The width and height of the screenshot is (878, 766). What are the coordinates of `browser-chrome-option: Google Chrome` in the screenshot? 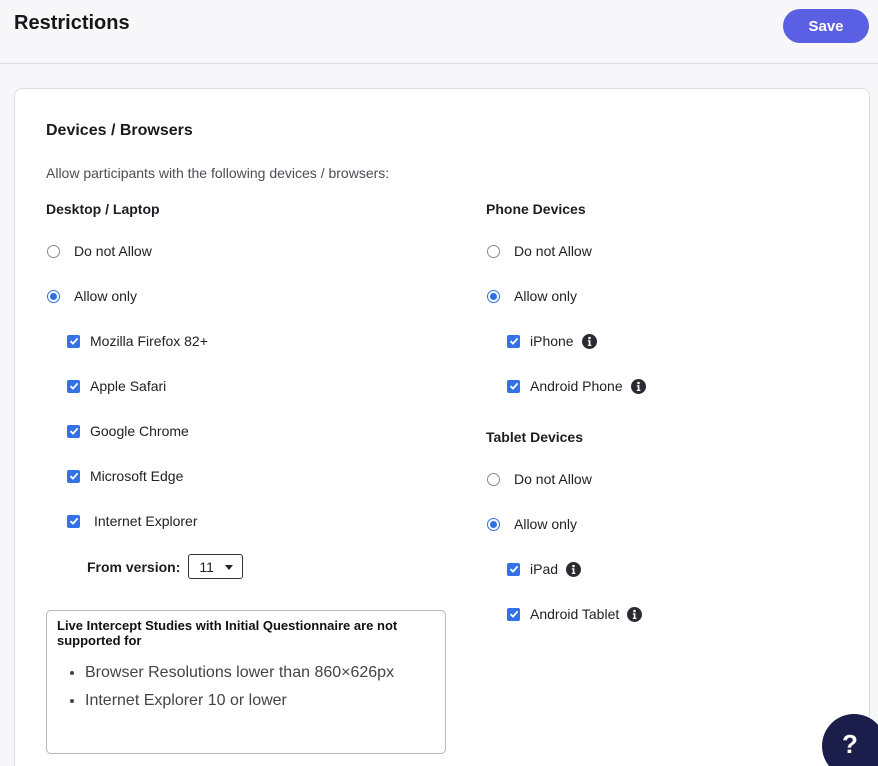 It's located at (128, 431).